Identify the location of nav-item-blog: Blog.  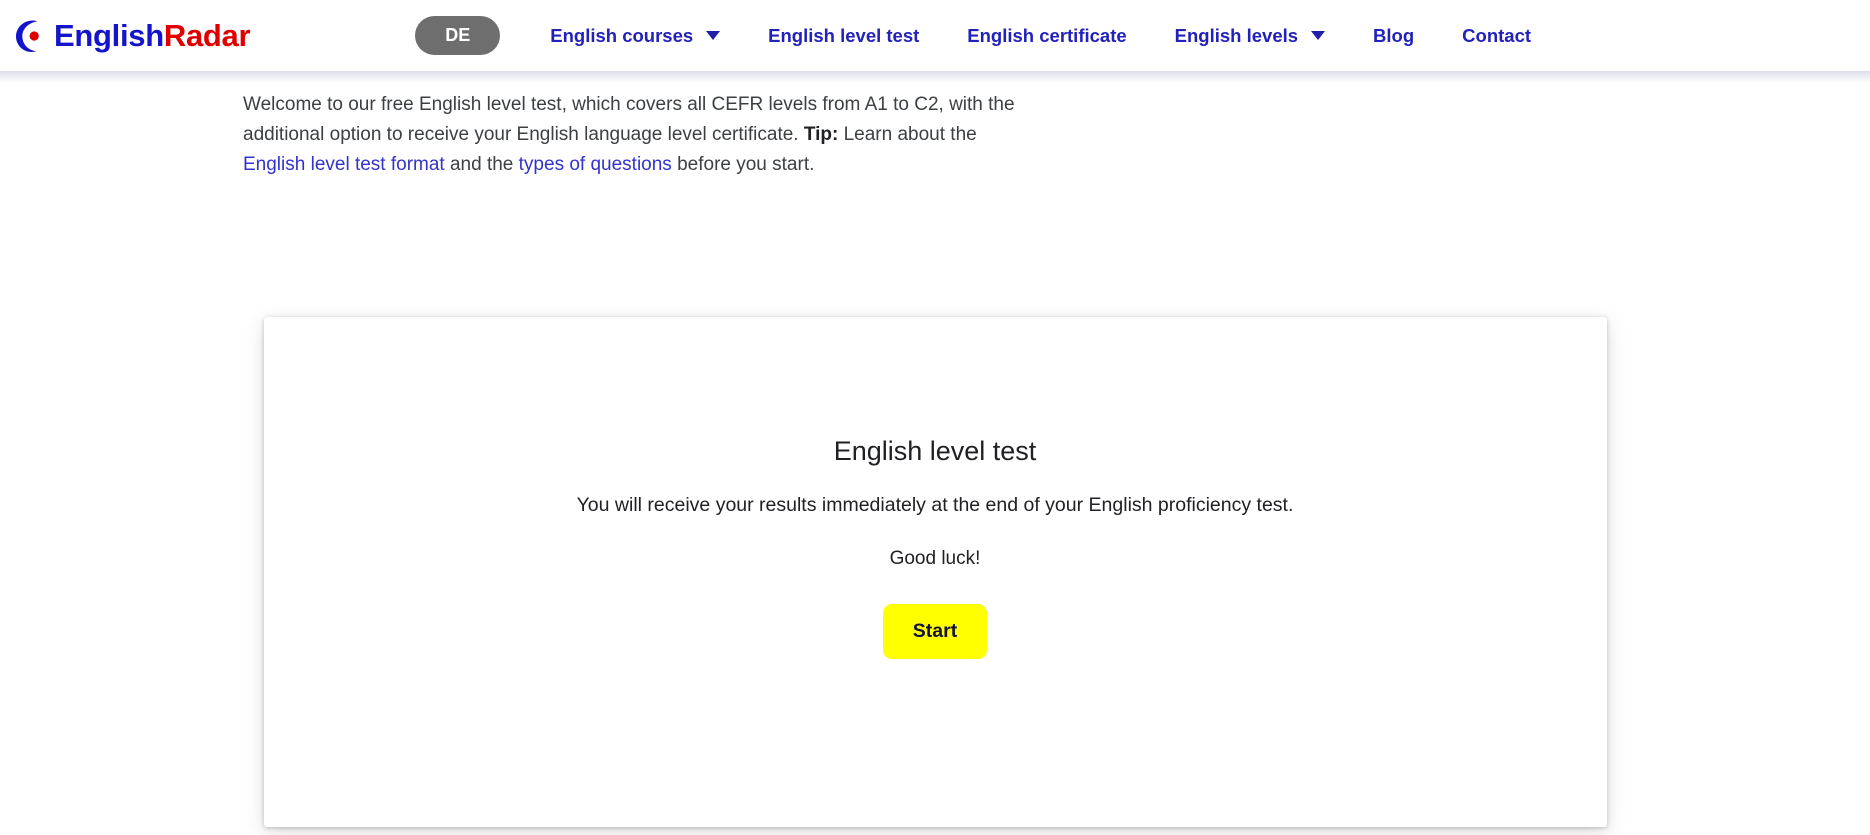
(1393, 36).